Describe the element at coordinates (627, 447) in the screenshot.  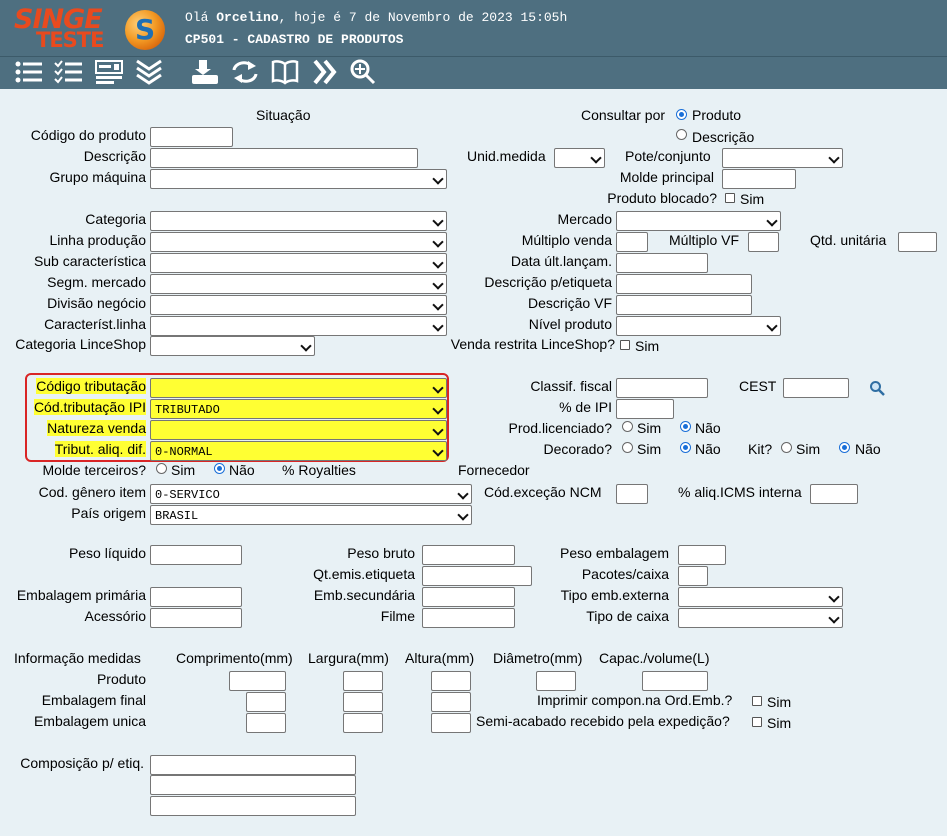
I see `decorado-sim-radio` at that location.